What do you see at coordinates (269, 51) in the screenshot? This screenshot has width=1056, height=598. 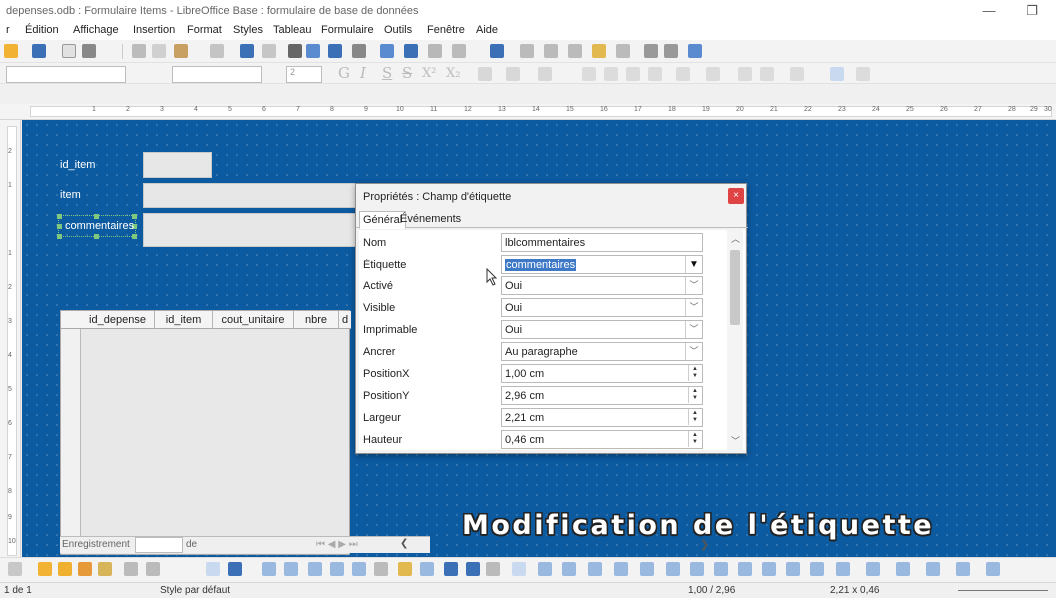 I see `redo-icon` at bounding box center [269, 51].